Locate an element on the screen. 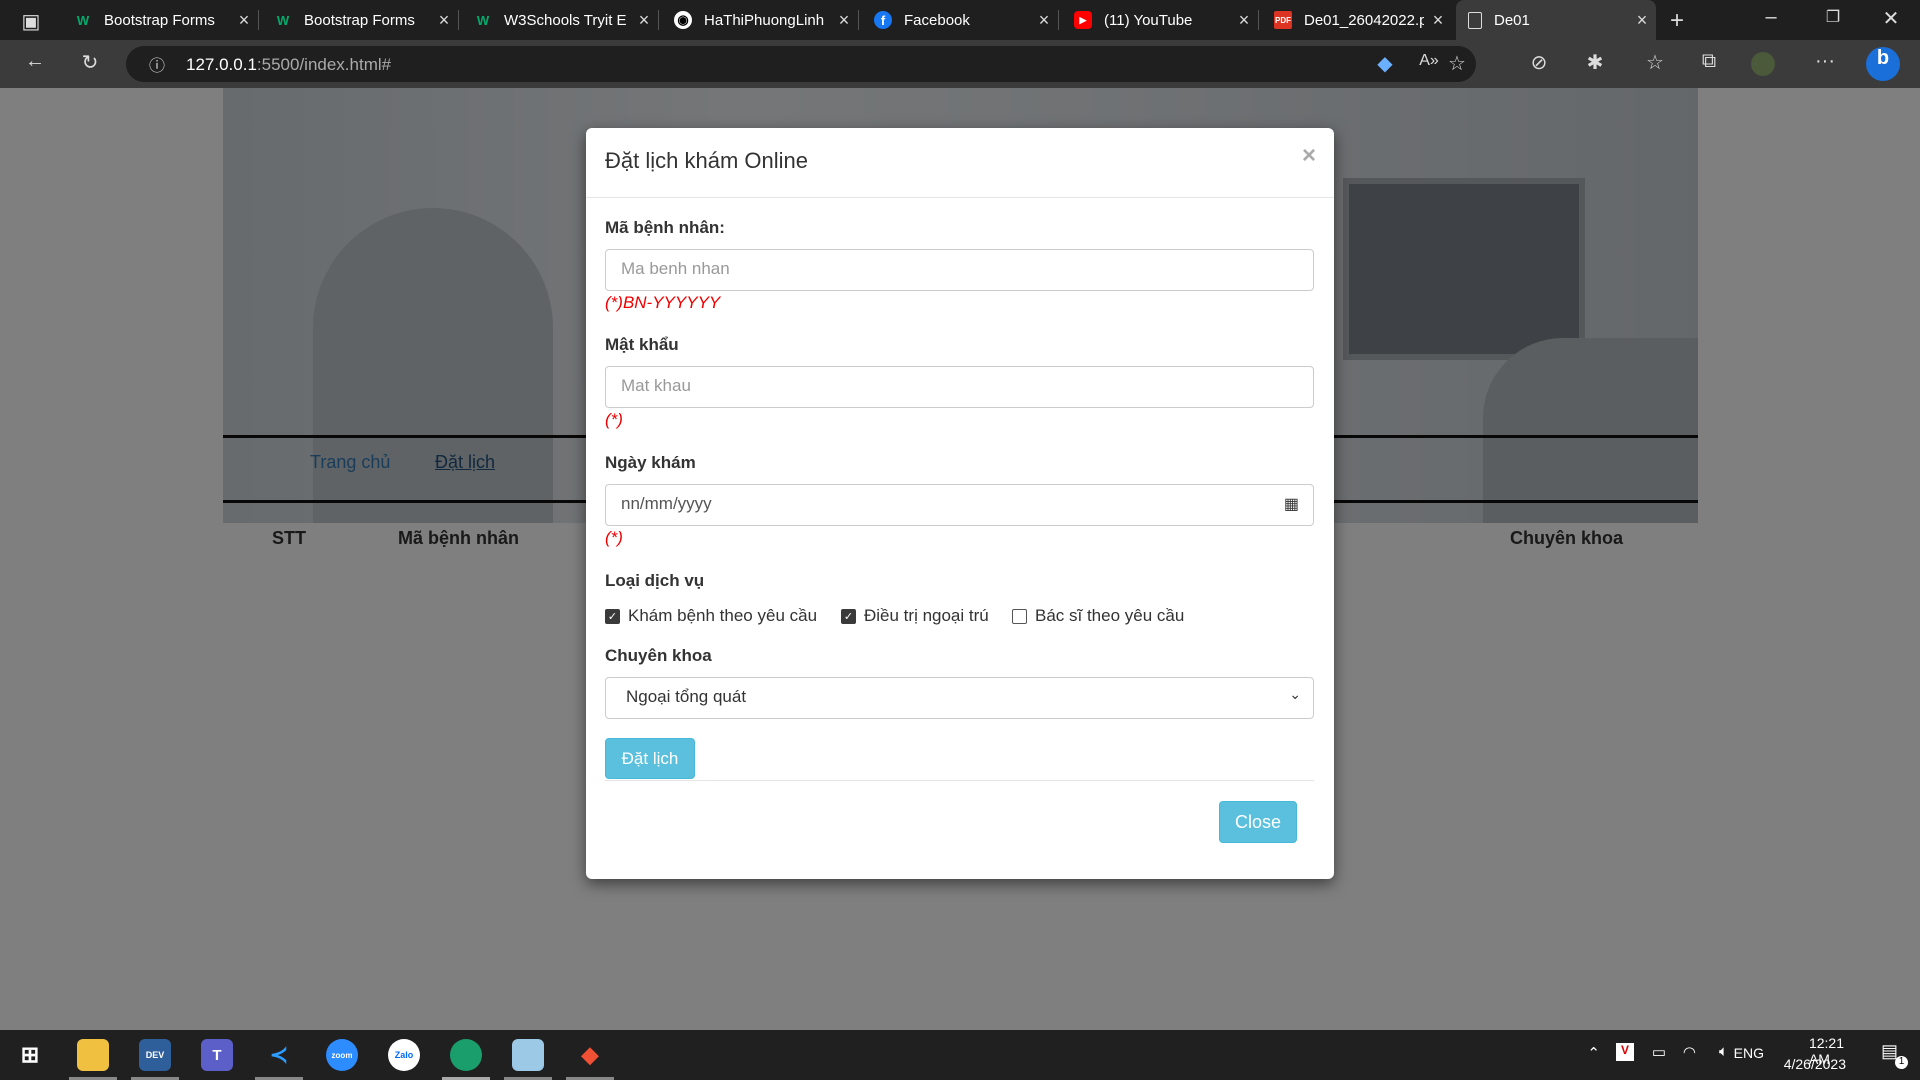 The image size is (1920, 1080). git-icon: ◆ is located at coordinates (590, 1055).